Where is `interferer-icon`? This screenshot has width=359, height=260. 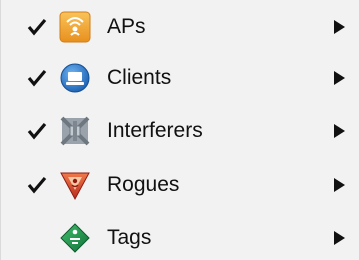 interferer-icon is located at coordinates (75, 131).